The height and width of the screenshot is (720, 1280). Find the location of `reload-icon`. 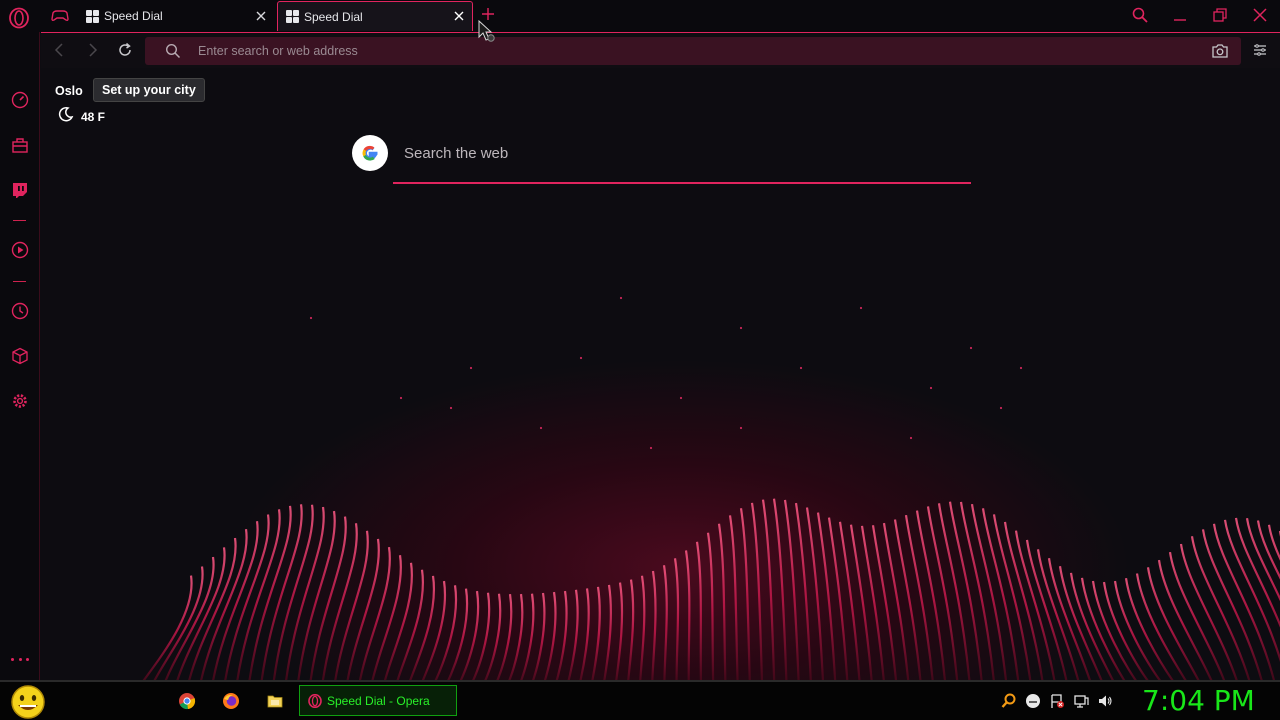

reload-icon is located at coordinates (125, 50).